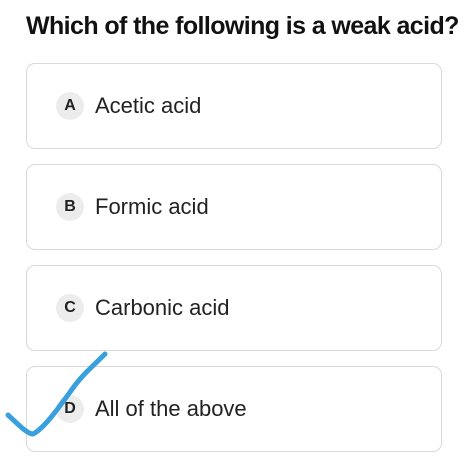  Describe the element at coordinates (70, 207) in the screenshot. I see `option-letter-badge: B` at that location.